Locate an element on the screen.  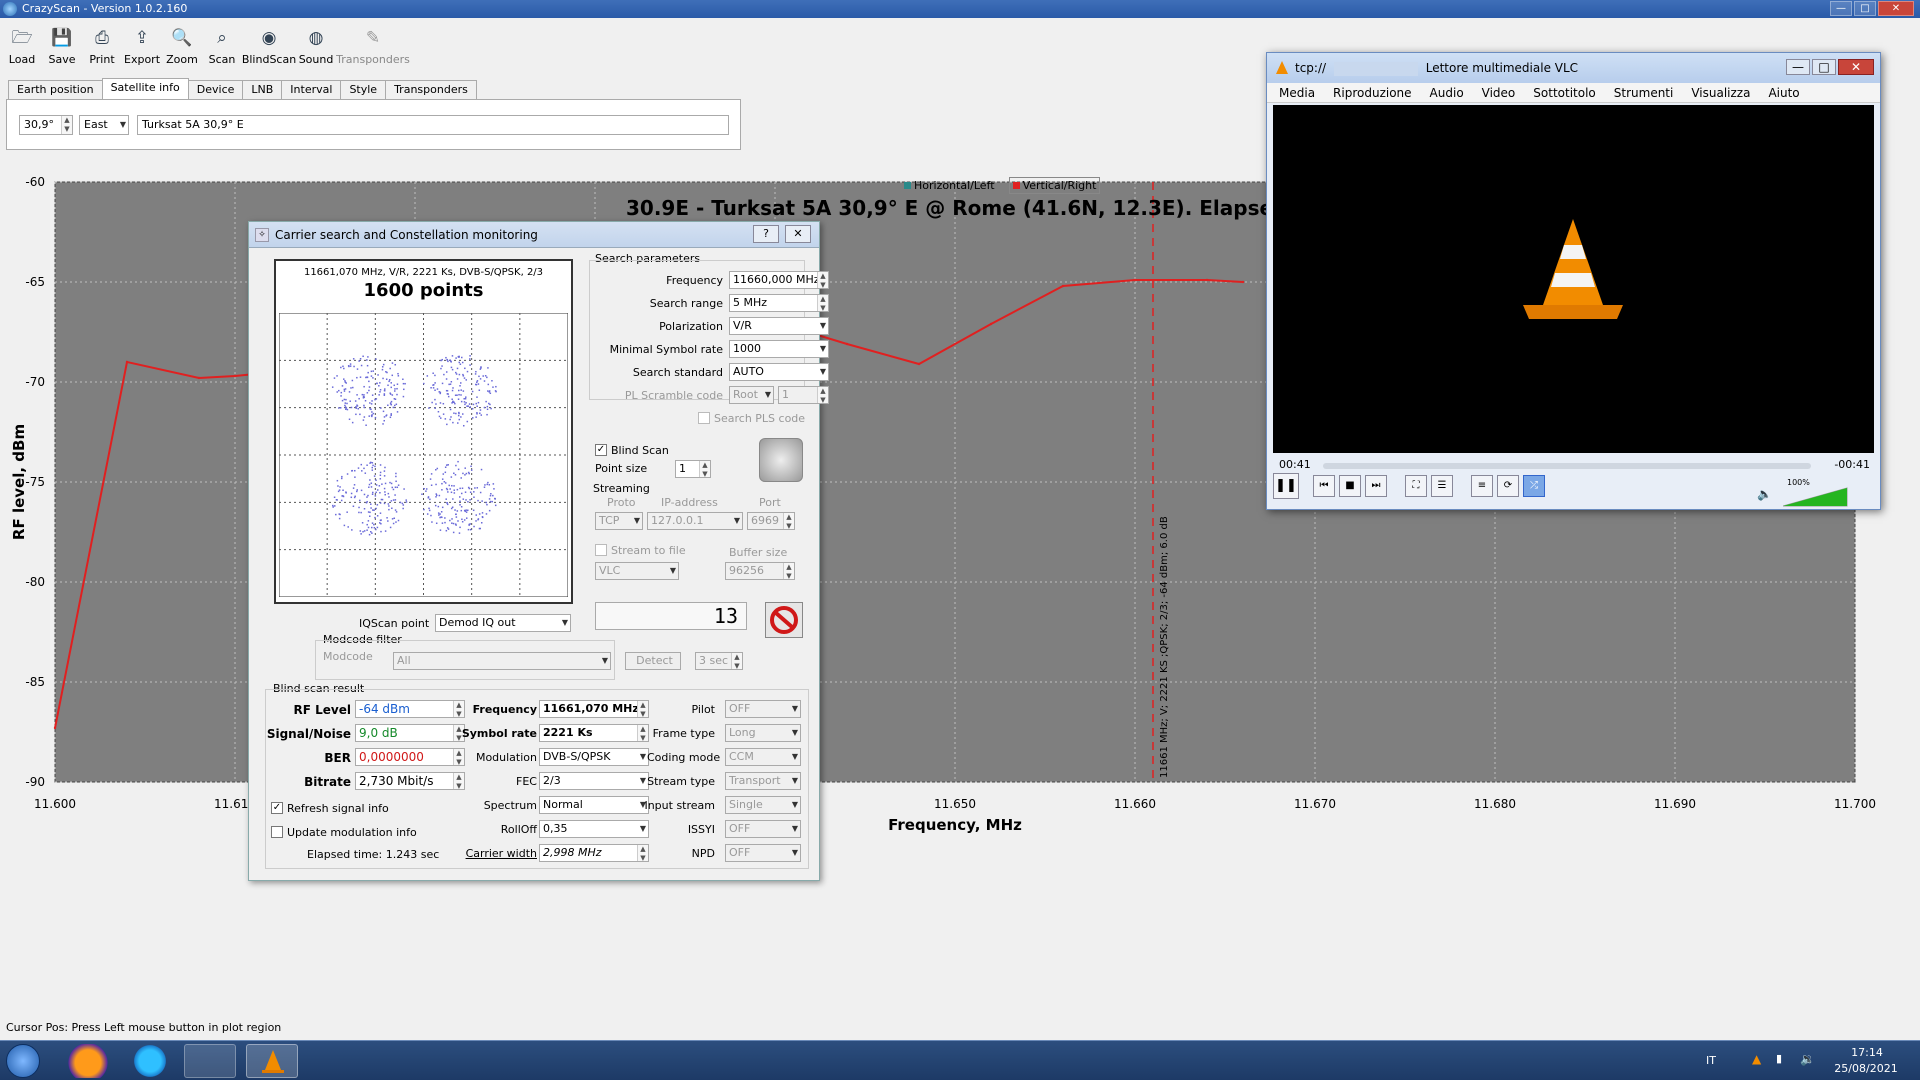
frequency-spinner: ▲ ▼ is located at coordinates (822, 280).